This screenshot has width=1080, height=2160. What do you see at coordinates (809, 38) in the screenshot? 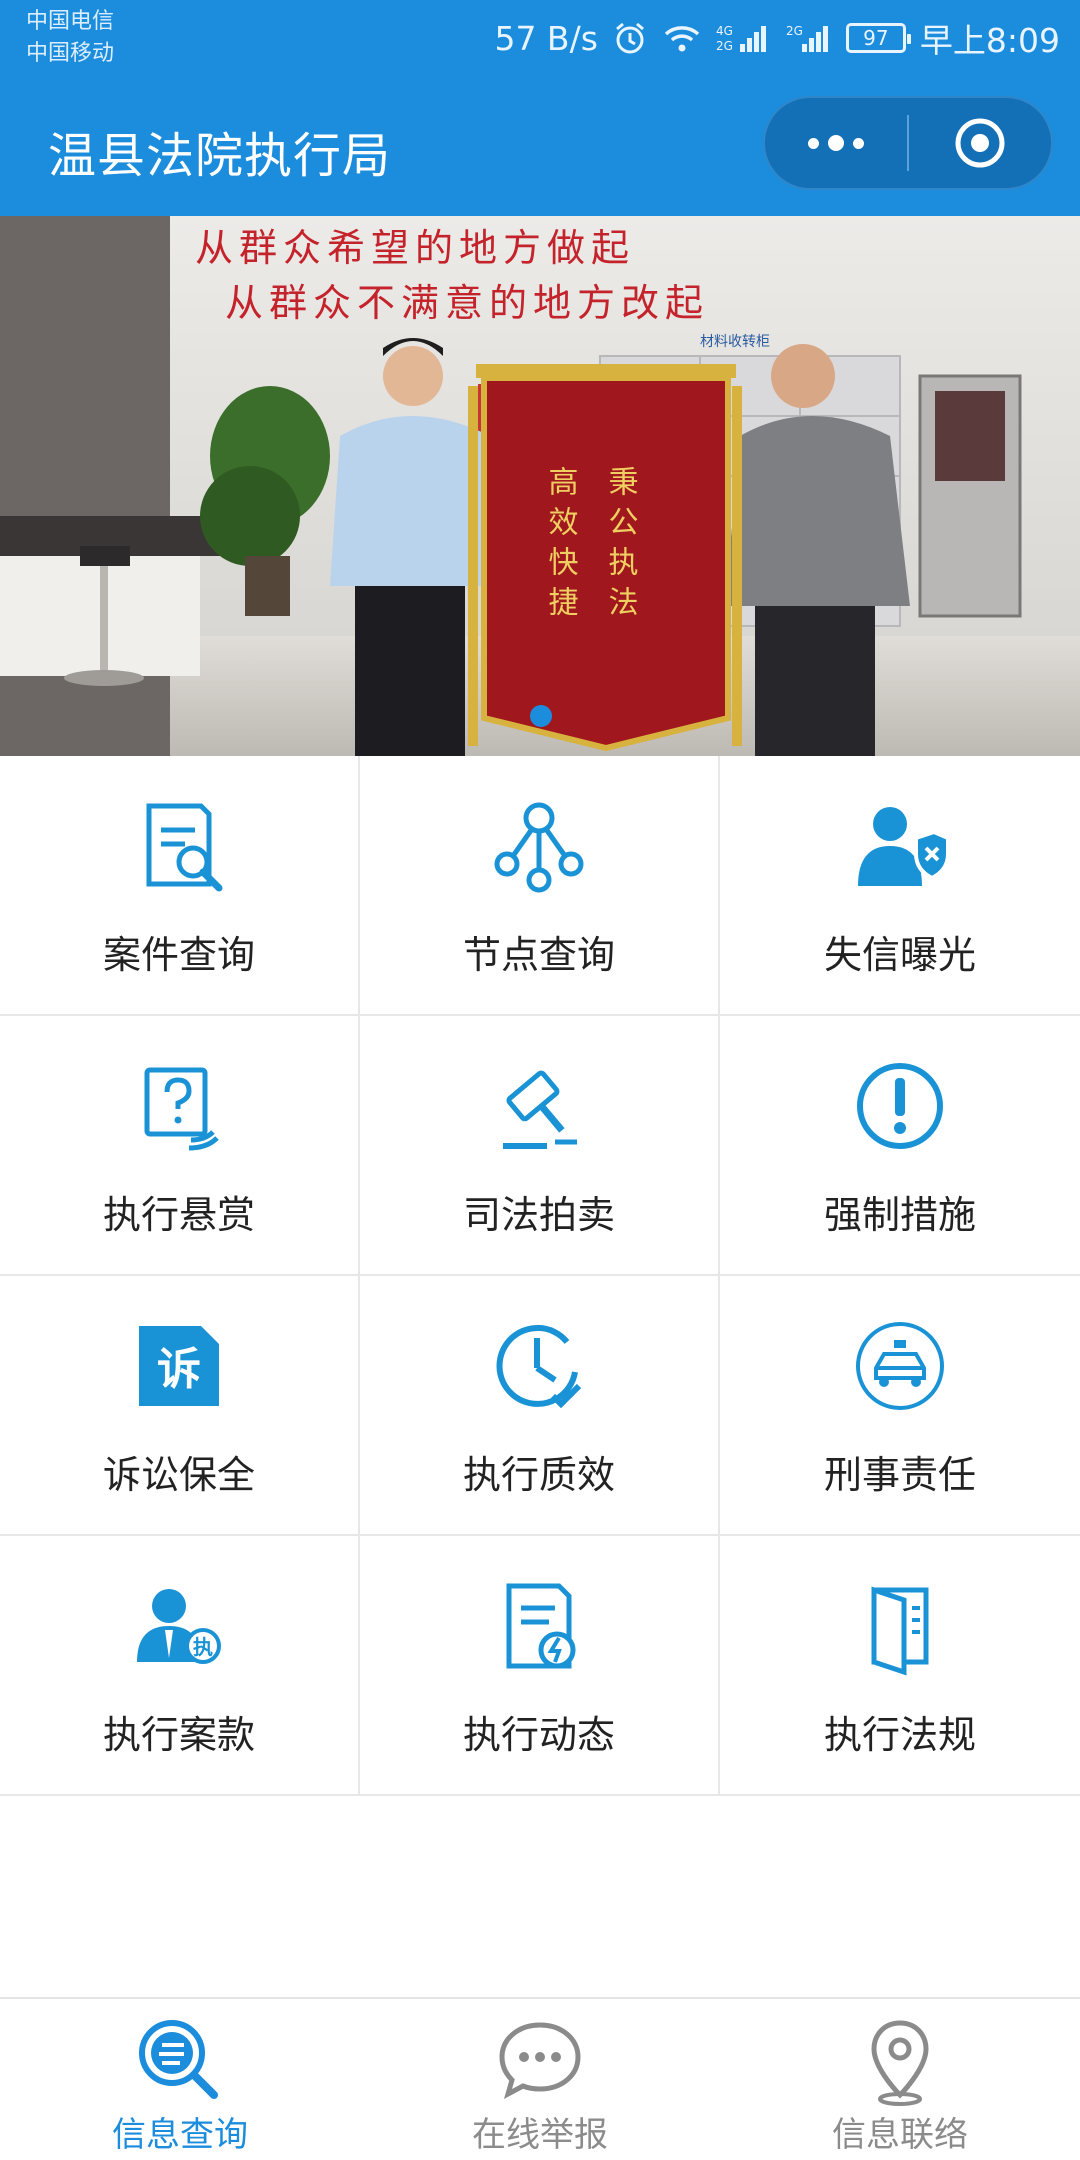
I see `signal-2g-icon: 2G` at bounding box center [809, 38].